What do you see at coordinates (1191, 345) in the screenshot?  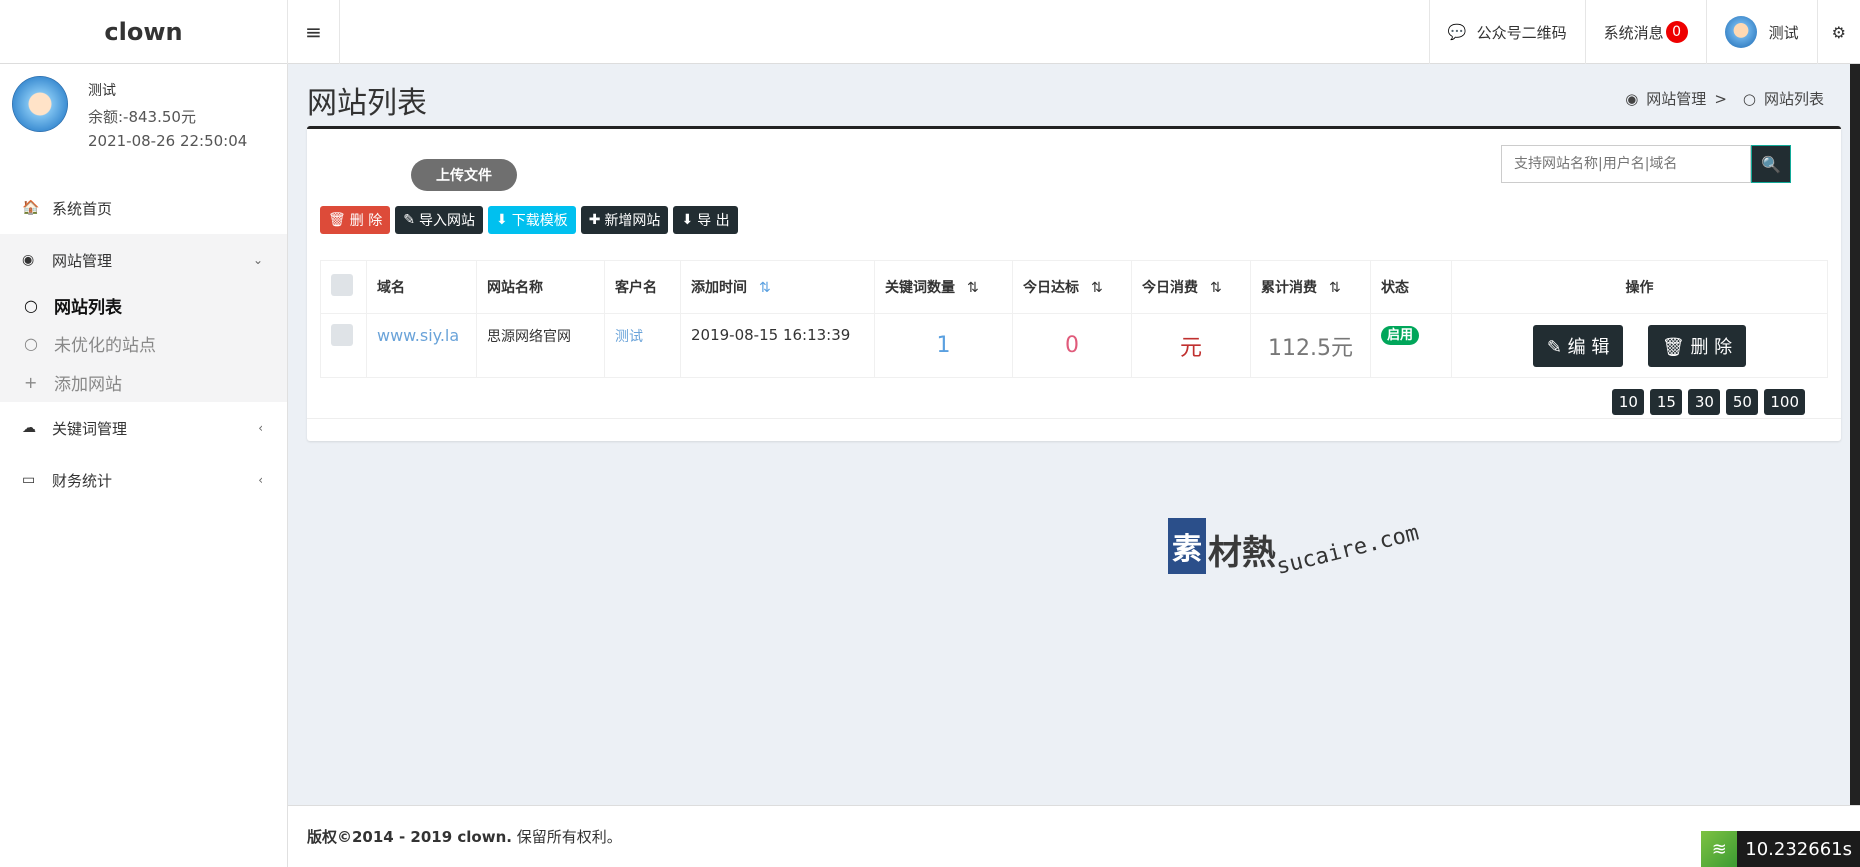 I see `today-cost-cell: 元` at bounding box center [1191, 345].